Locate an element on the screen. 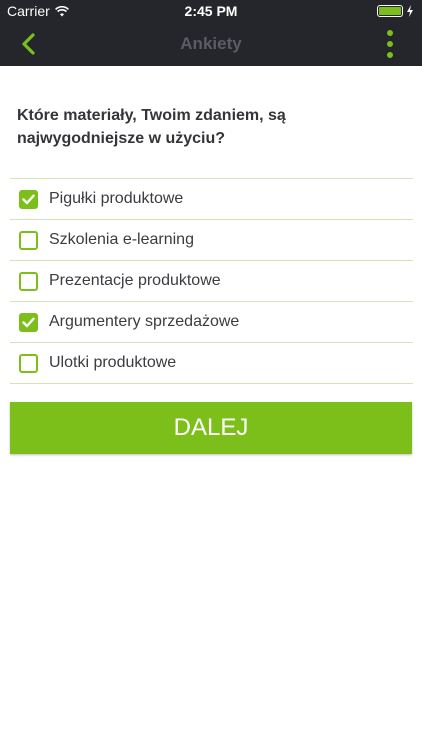  battery-icon is located at coordinates (390, 11).